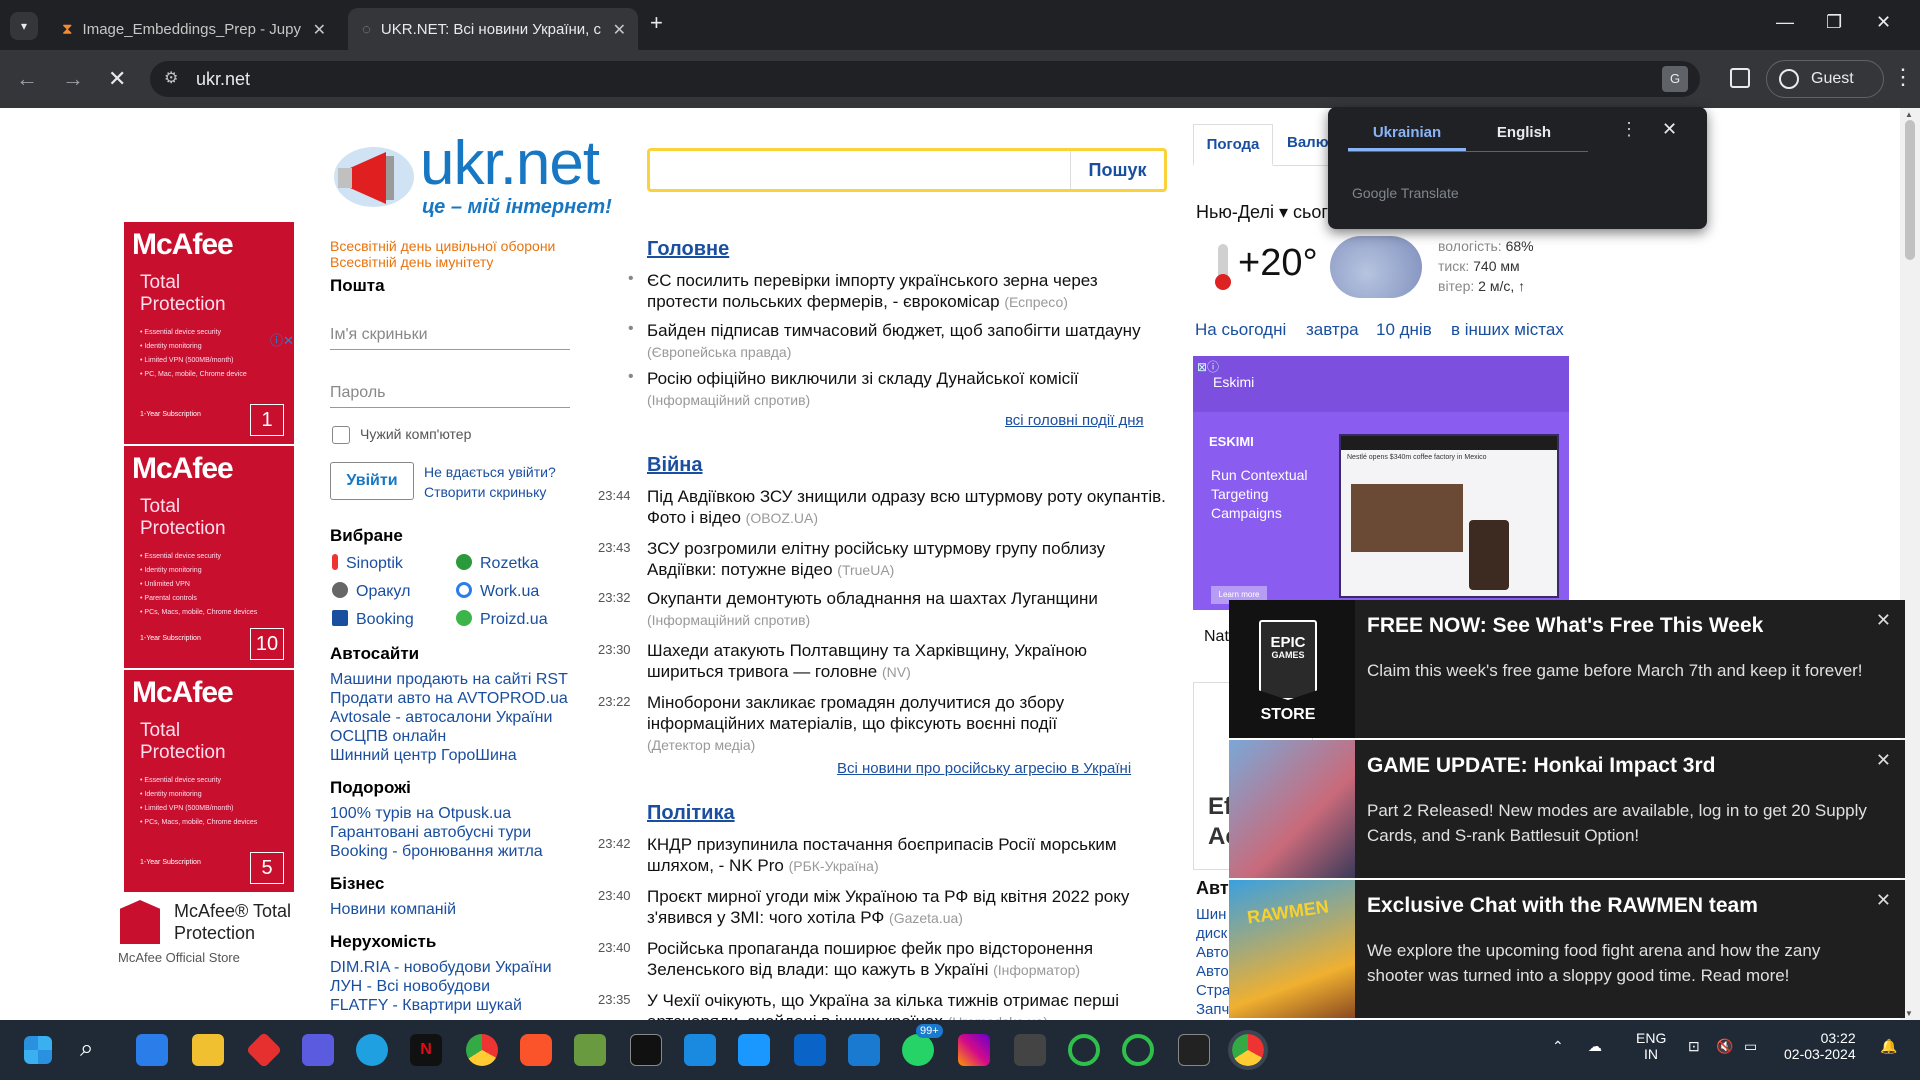 The image size is (1920, 1080). What do you see at coordinates (480, 183) in the screenshot?
I see `site-logo: ukr.net це – мій інтернет!` at bounding box center [480, 183].